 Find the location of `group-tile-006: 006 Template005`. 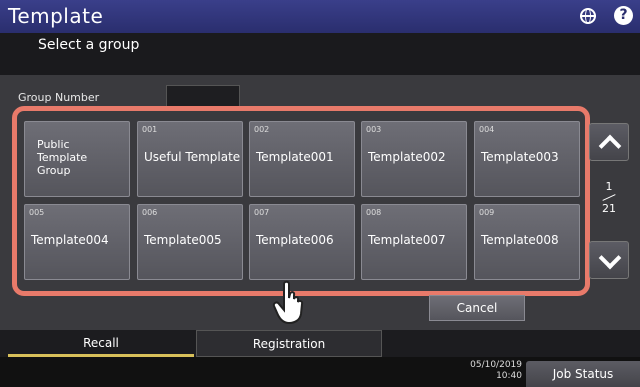

group-tile-006: 006 Template005 is located at coordinates (190, 242).